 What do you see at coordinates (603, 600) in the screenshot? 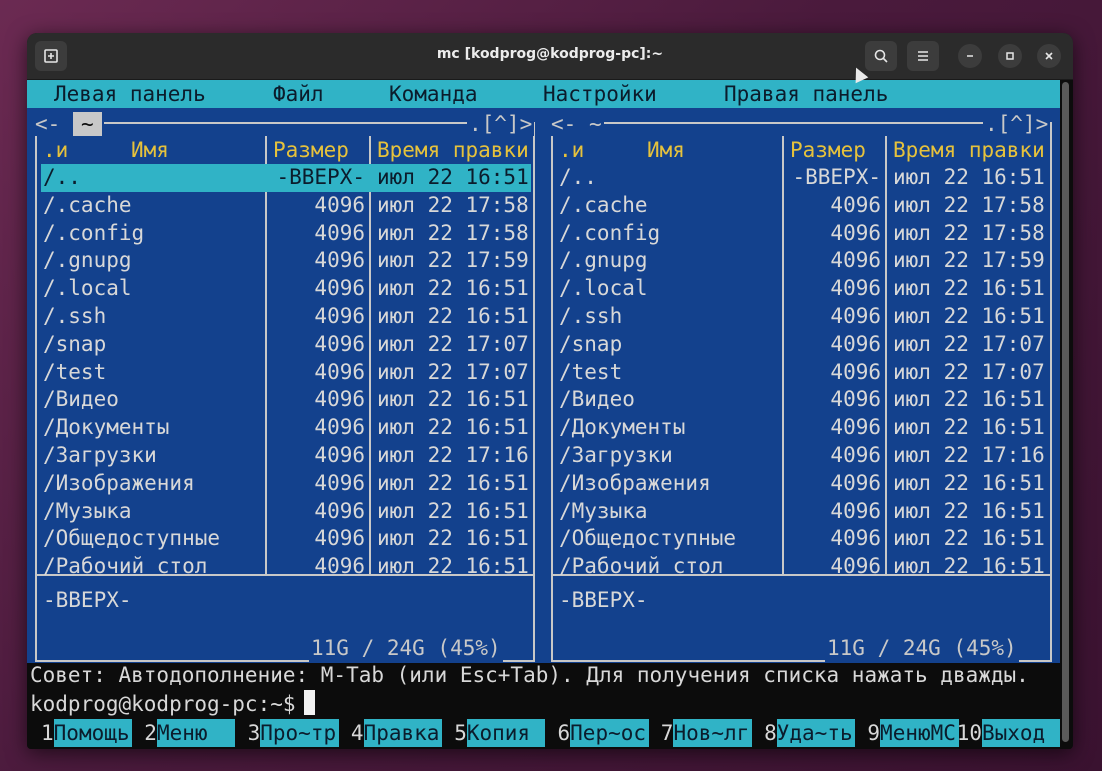
I see `right-status-line: -ВВЕРХ-` at bounding box center [603, 600].